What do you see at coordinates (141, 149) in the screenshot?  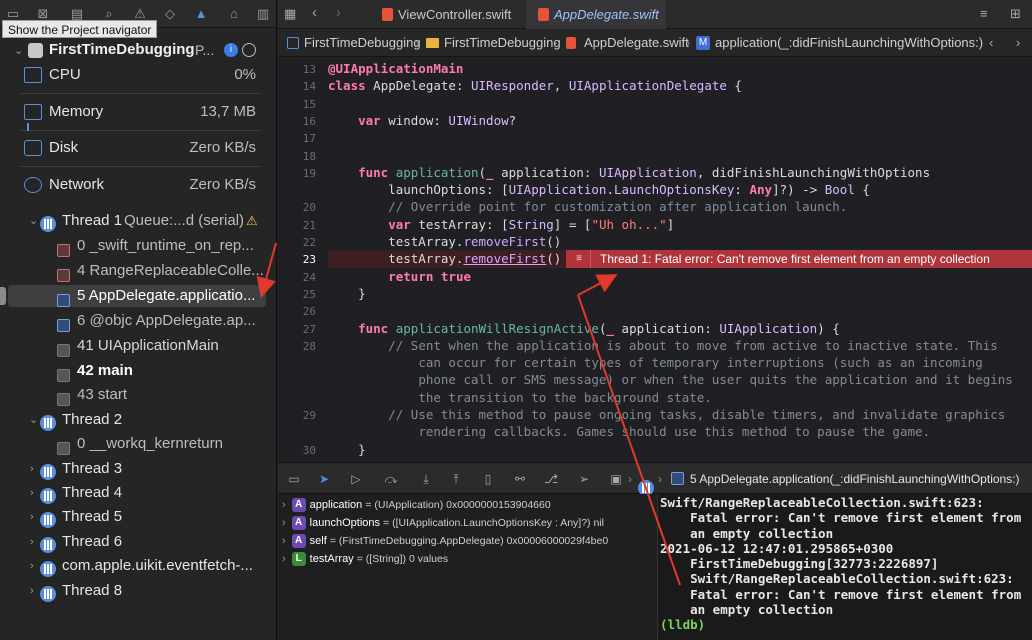 I see `gauge-disk: Disk Zero KB/s` at bounding box center [141, 149].